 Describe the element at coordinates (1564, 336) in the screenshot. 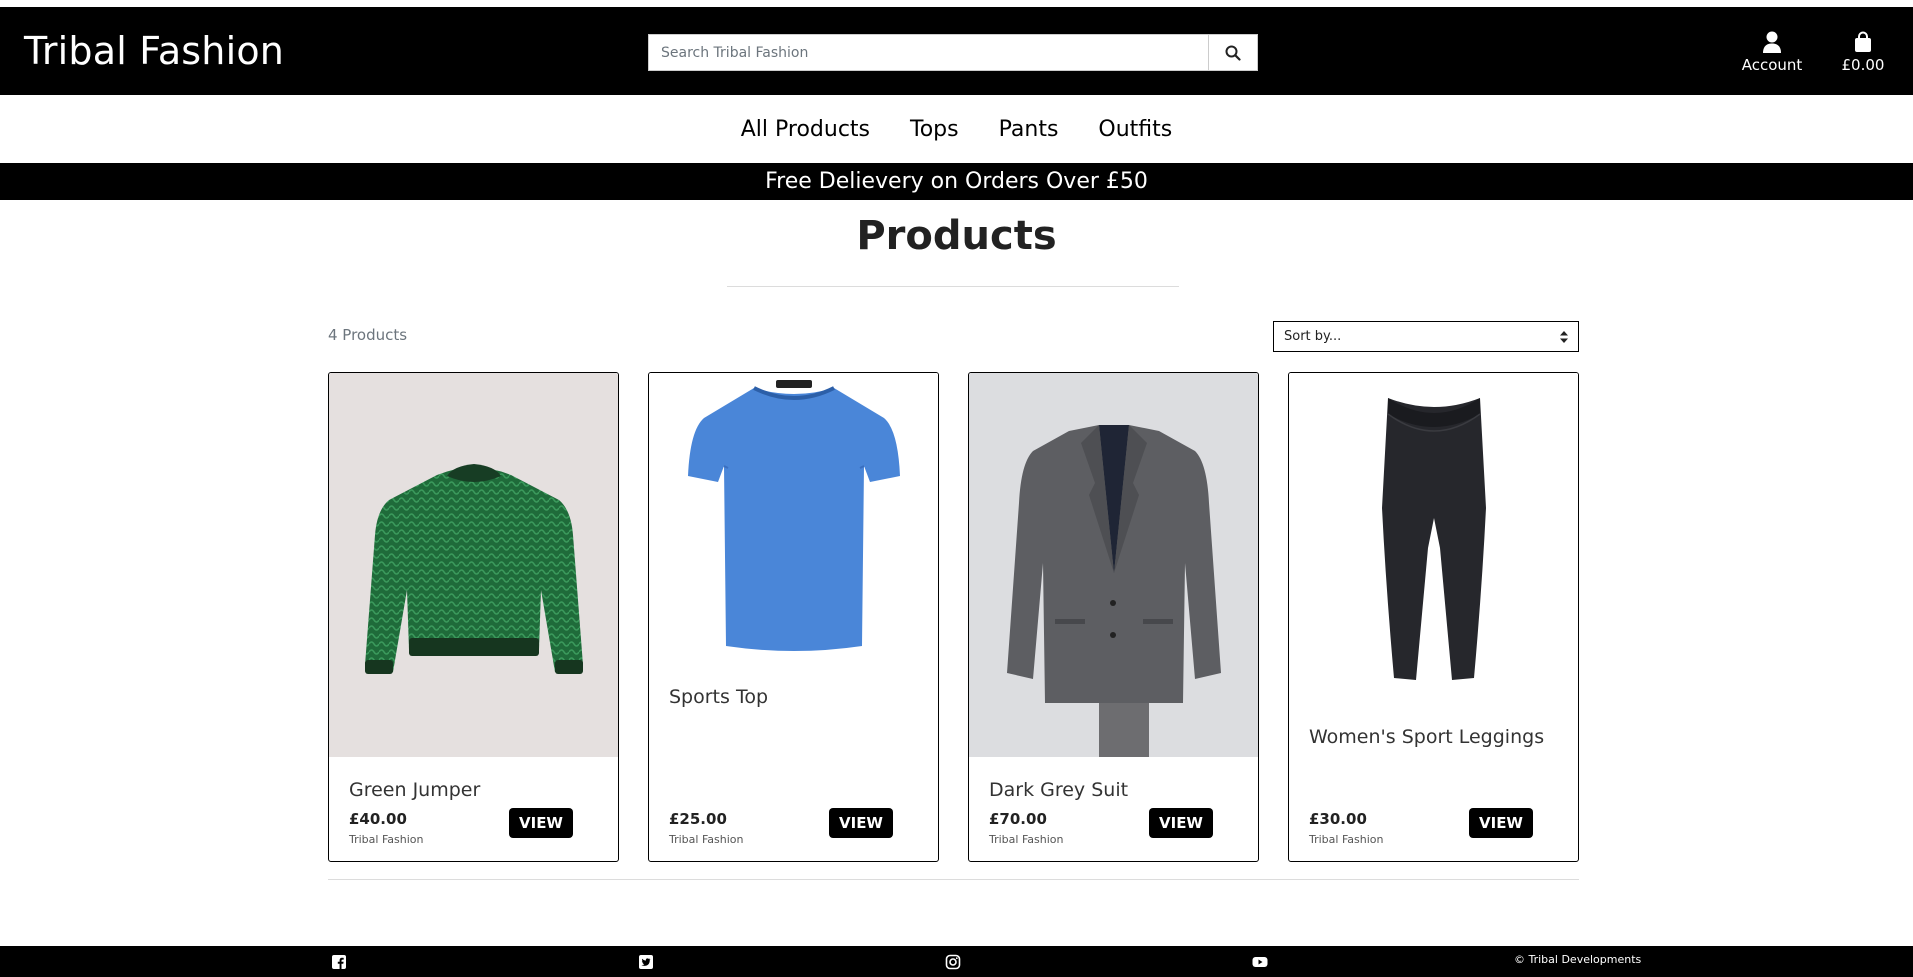

I see `sort-arrows-icon` at that location.